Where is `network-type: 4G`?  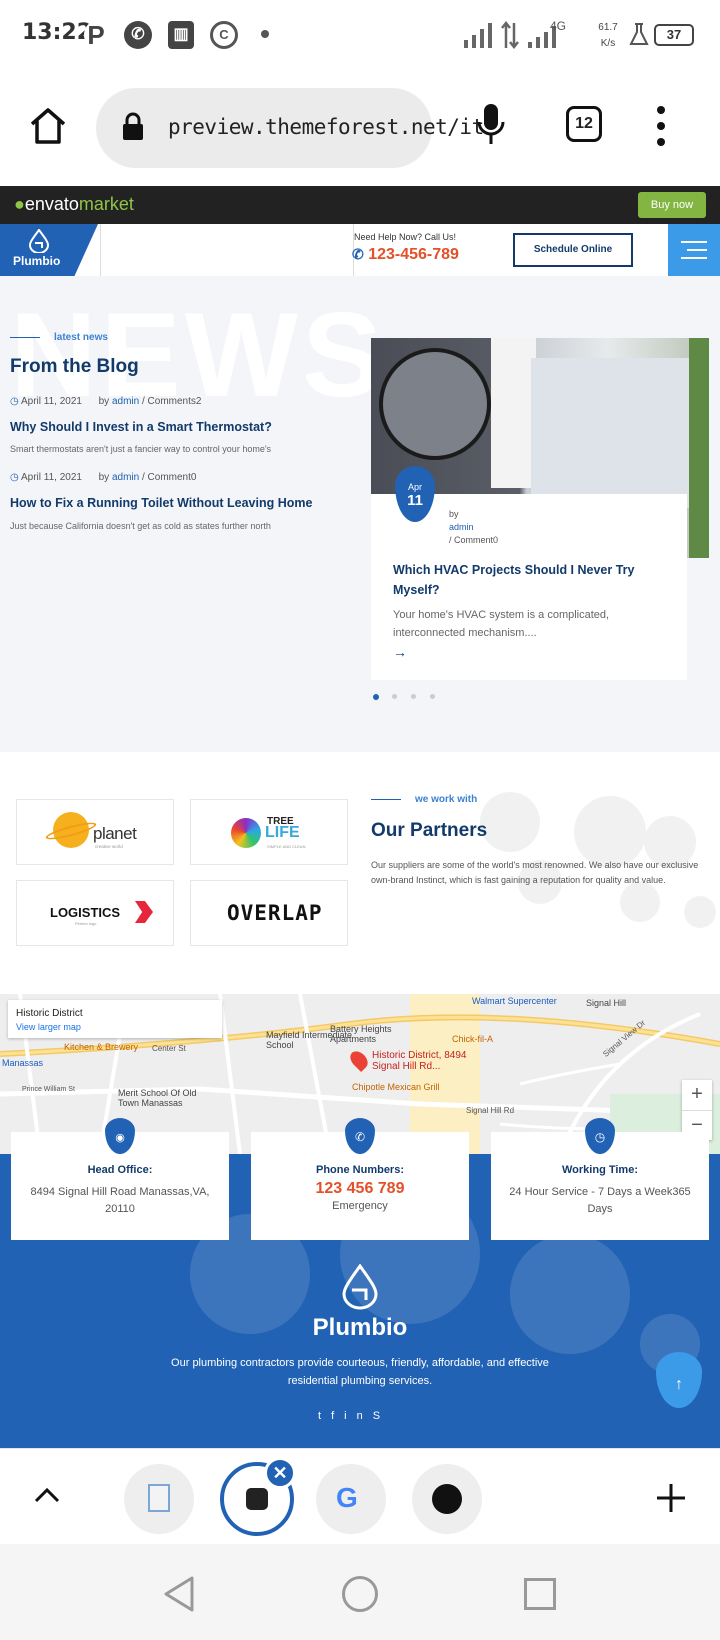
network-type: 4G is located at coordinates (558, 26).